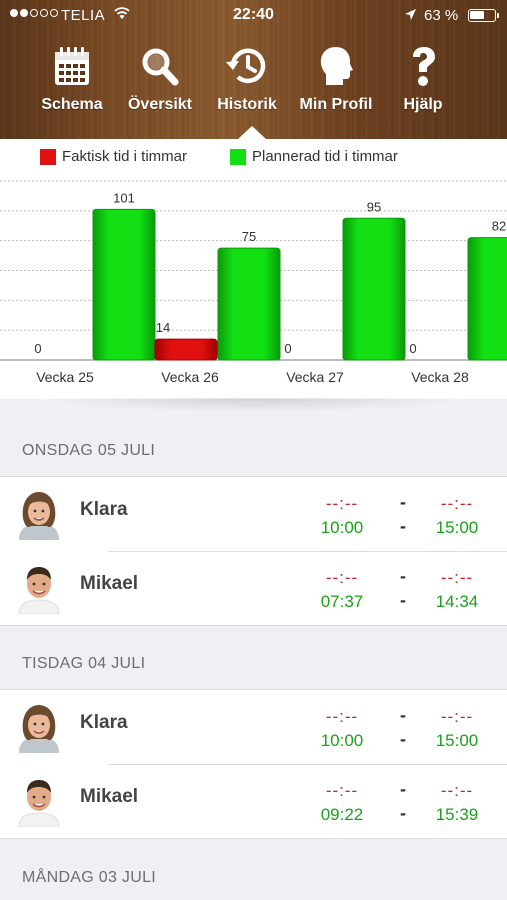 The image size is (507, 900). Describe the element at coordinates (483, 15) in the screenshot. I see `battery-icon` at that location.